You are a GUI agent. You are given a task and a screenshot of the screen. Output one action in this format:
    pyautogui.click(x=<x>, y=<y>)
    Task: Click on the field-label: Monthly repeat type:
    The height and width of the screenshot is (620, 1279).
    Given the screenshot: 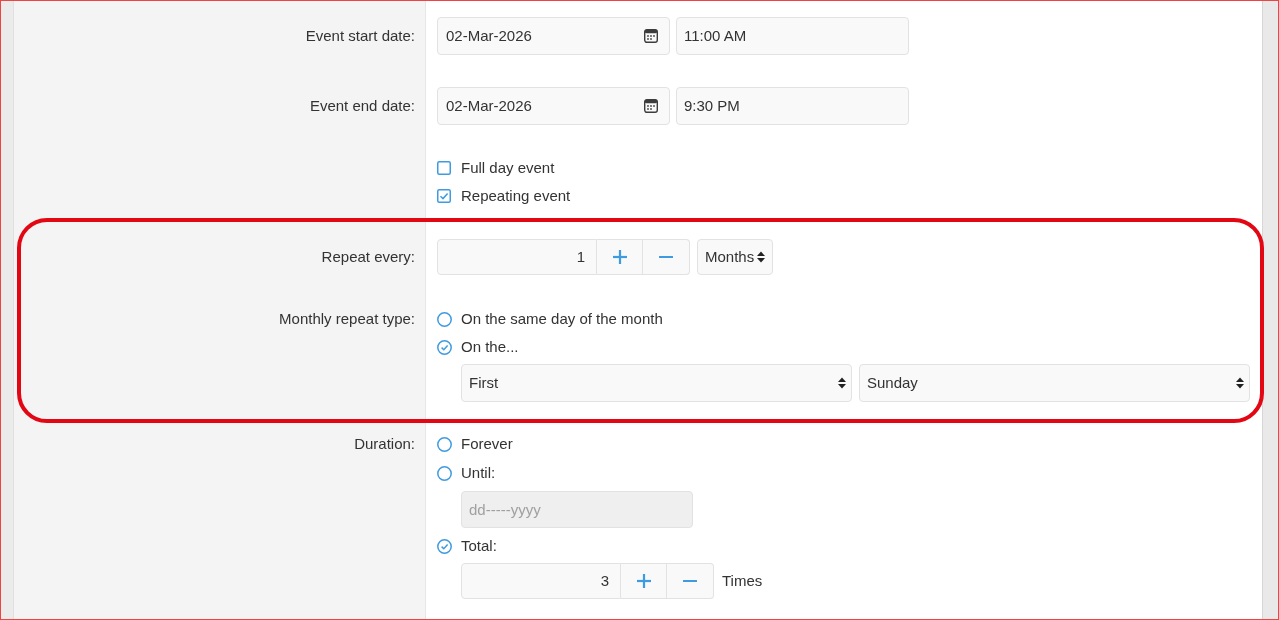 What is the action you would take?
    pyautogui.click(x=347, y=318)
    